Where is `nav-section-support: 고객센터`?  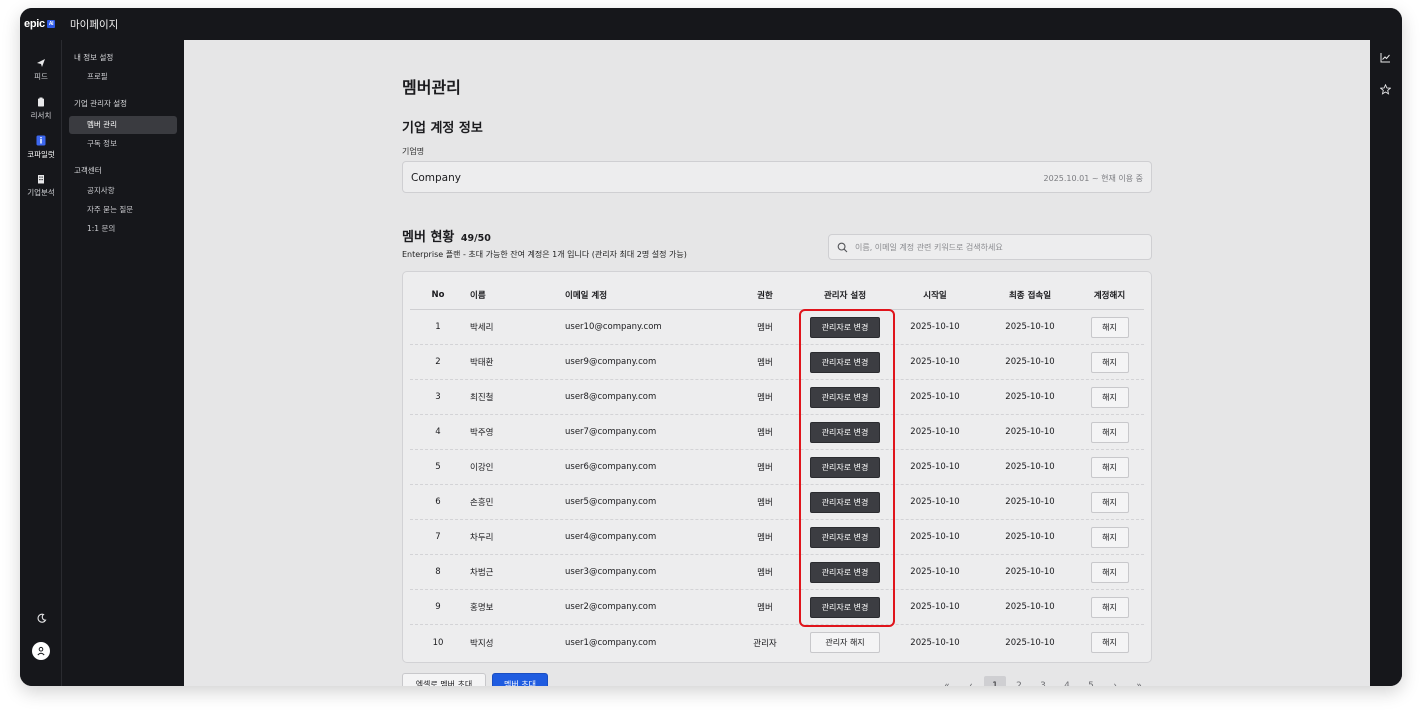
nav-section-support: 고객센터 is located at coordinates (88, 170).